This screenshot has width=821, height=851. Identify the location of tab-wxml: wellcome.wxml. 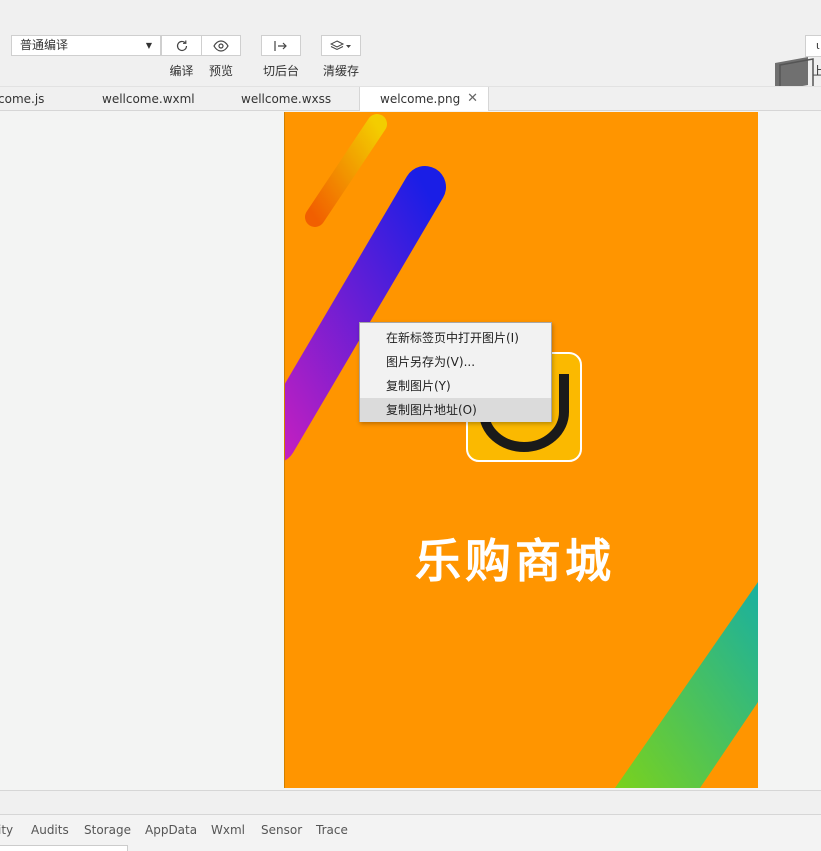
(157, 99).